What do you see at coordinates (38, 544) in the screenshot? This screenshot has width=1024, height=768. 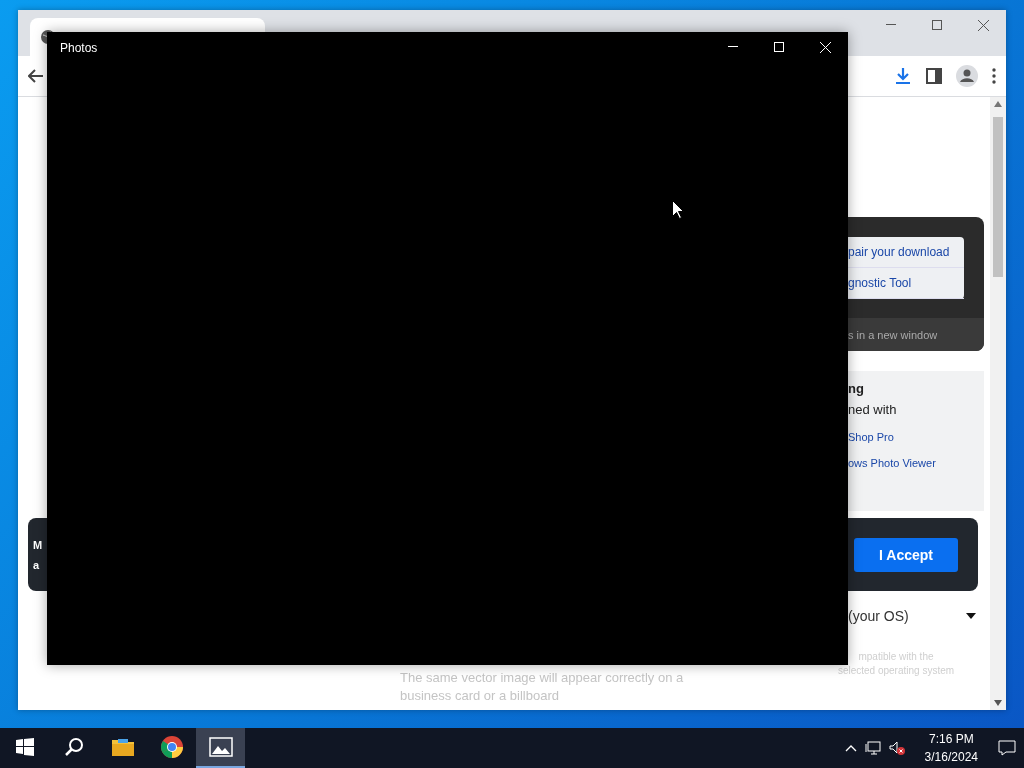 I see `banner-text: M` at bounding box center [38, 544].